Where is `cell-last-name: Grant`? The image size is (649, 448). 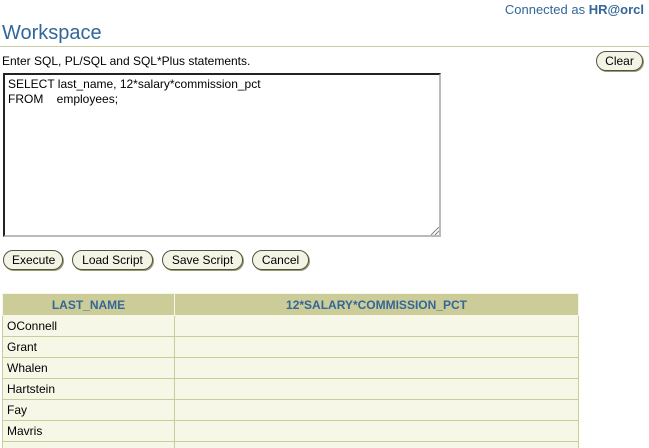
cell-last-name: Grant is located at coordinates (88, 347).